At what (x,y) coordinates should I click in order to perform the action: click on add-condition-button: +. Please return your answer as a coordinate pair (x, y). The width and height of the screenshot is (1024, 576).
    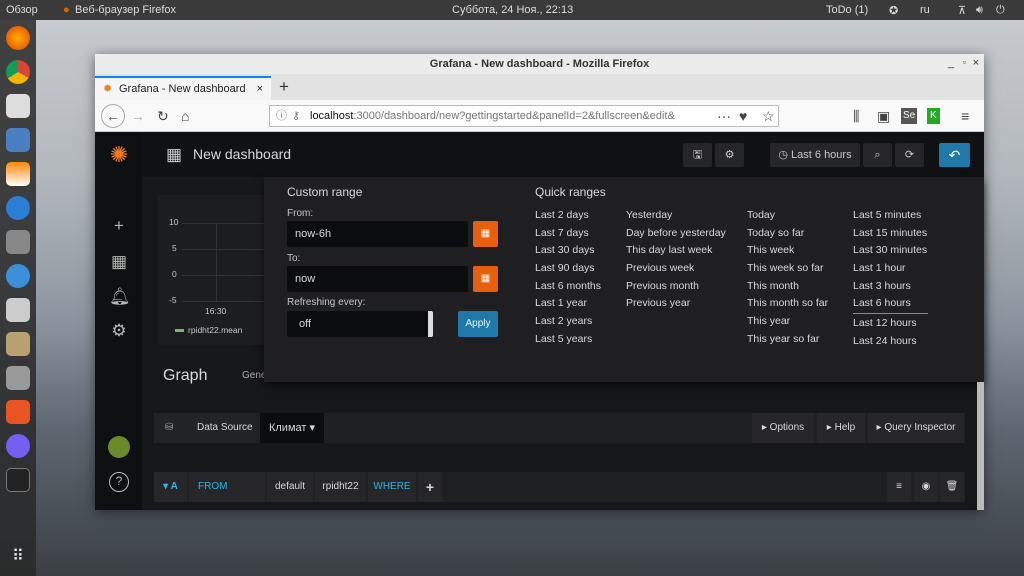
    Looking at the image, I should click on (430, 487).